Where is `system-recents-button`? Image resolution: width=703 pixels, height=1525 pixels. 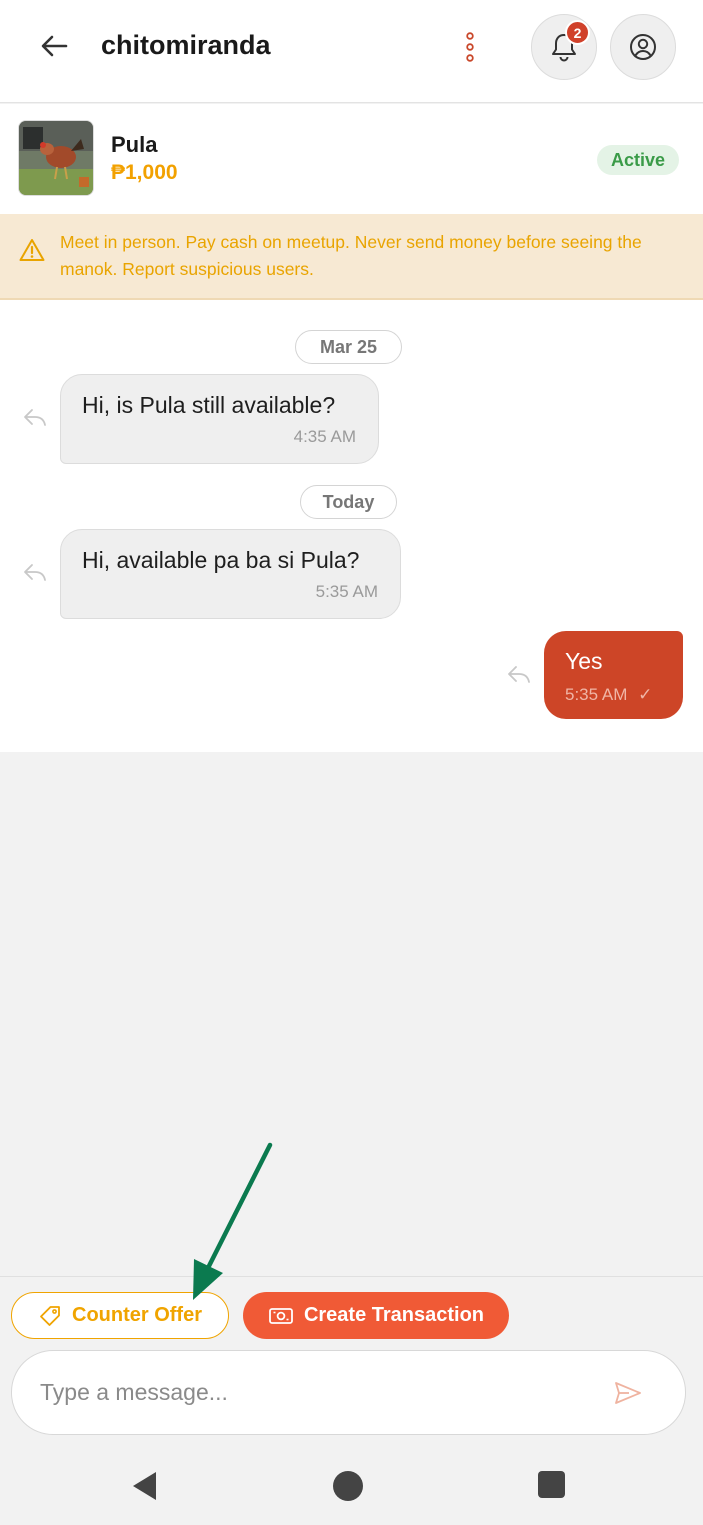 system-recents-button is located at coordinates (551, 1484).